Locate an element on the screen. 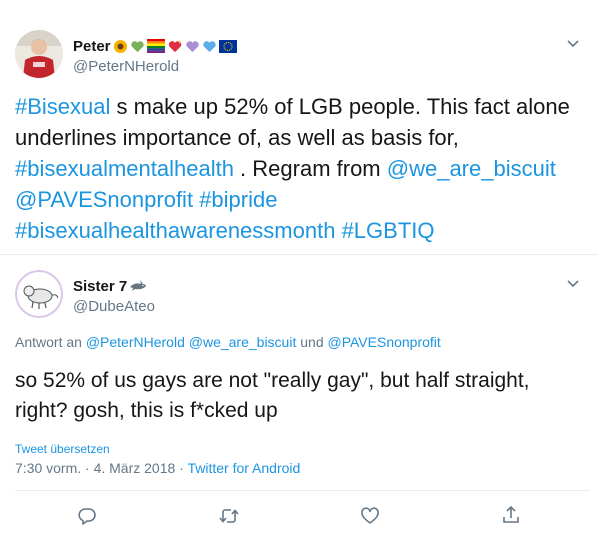 This screenshot has width=598, height=534. share-button is located at coordinates (511, 515).